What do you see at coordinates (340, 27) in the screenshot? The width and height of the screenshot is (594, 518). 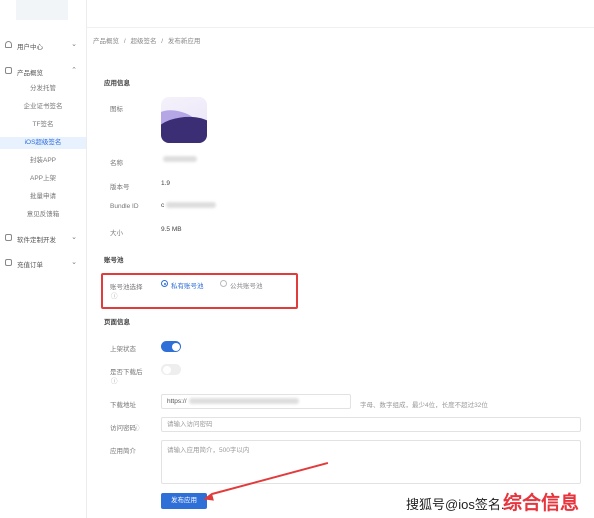 I see `header-divider` at bounding box center [340, 27].